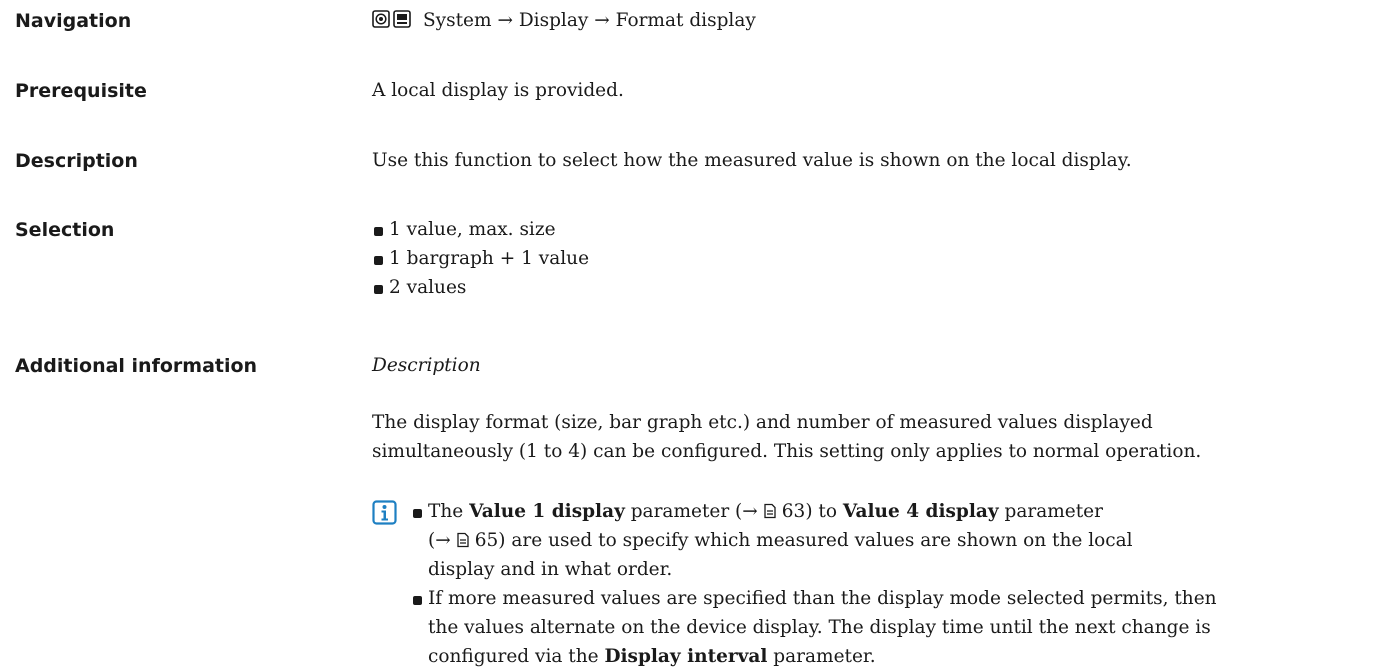  Describe the element at coordinates (81, 91) in the screenshot. I see `prerequisite-label: Prerequisite` at that location.